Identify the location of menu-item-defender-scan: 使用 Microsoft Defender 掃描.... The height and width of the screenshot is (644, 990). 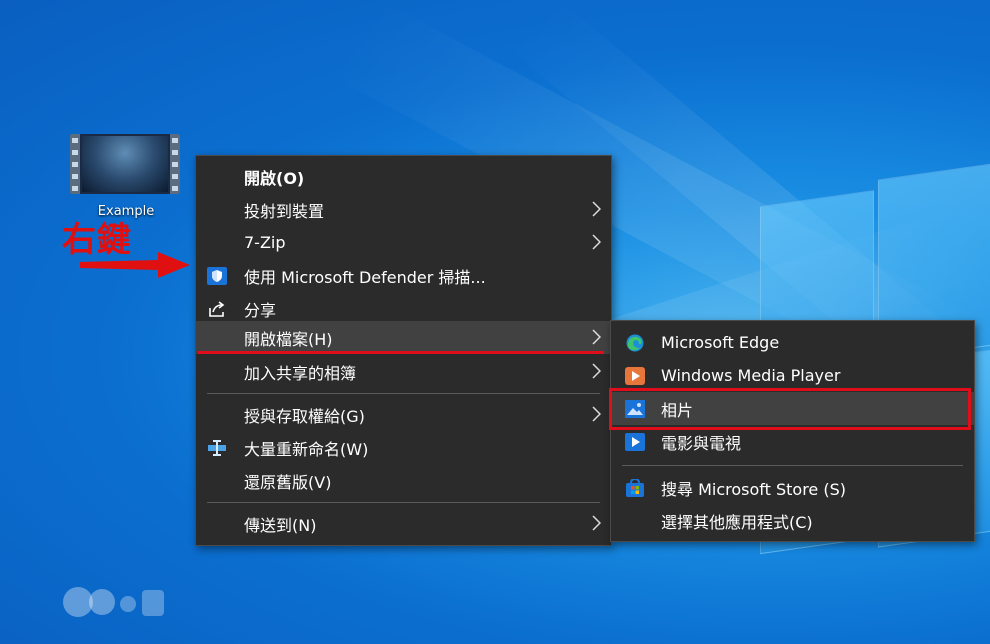
(403, 275).